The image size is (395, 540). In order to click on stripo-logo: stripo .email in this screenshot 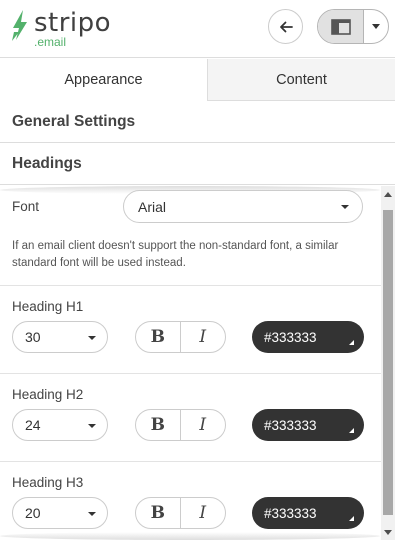, I will do `click(65, 29)`.